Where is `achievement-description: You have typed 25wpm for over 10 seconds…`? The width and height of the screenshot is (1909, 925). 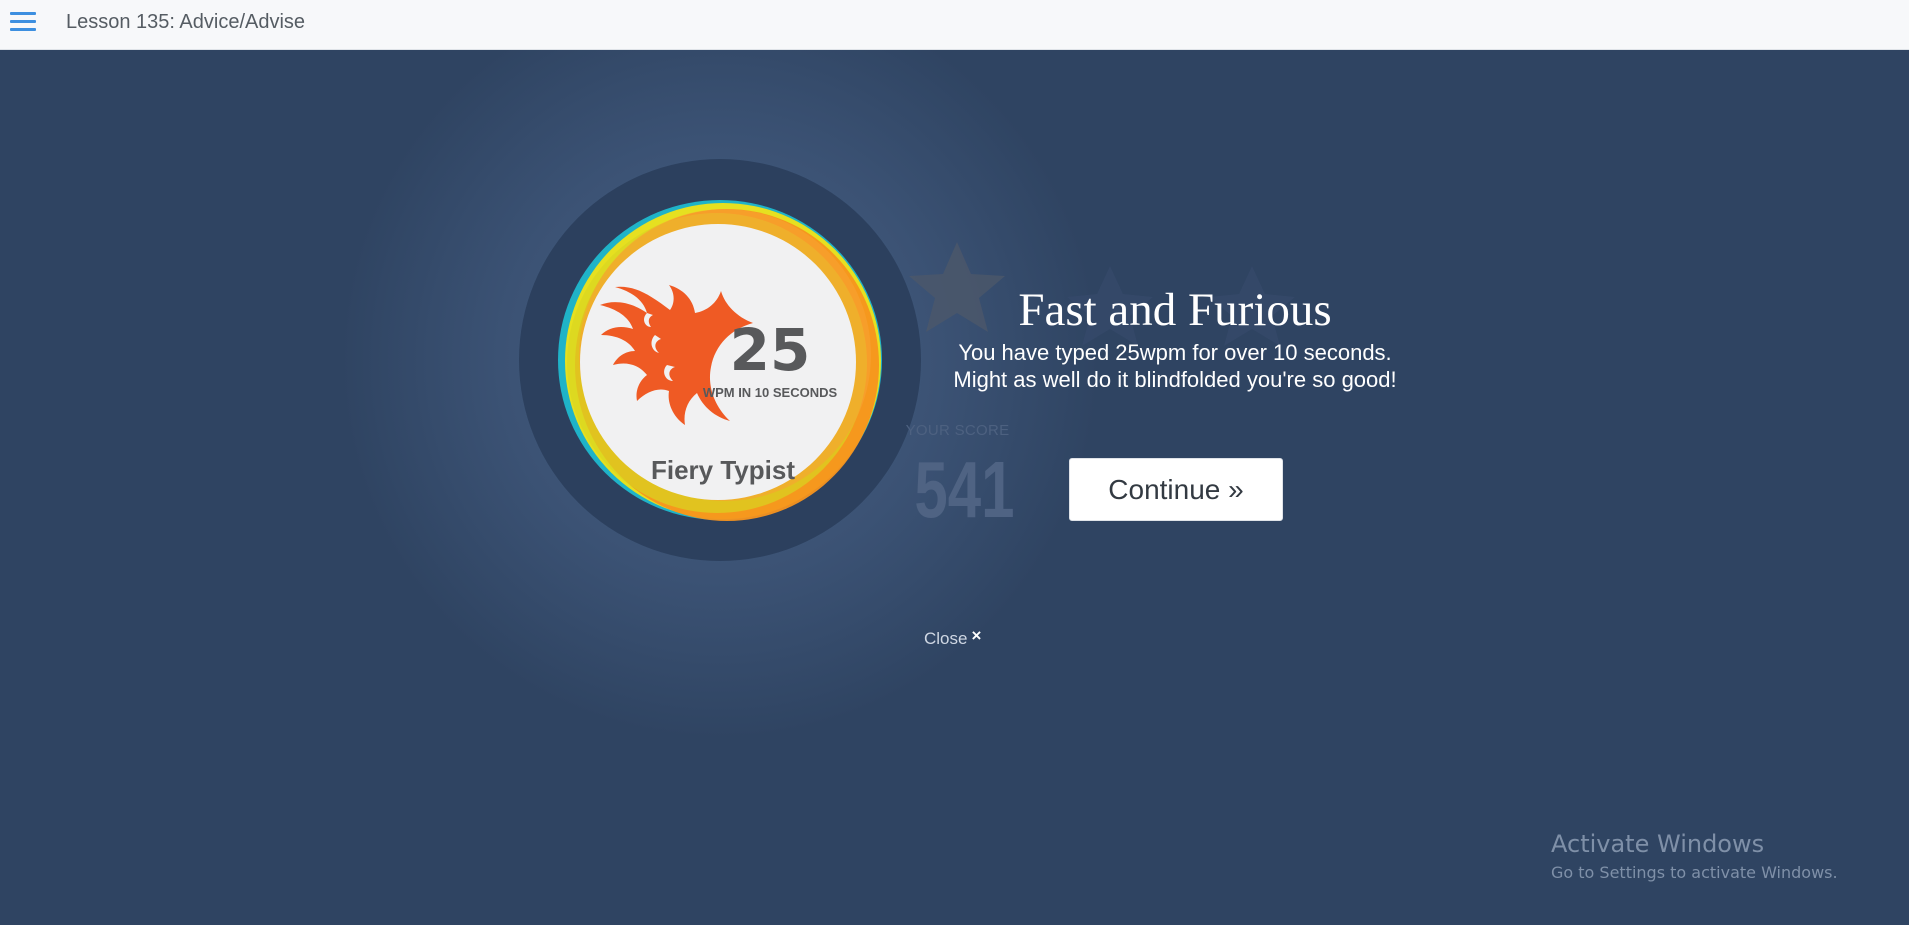
achievement-description: You have typed 25wpm for over 10 seconds… is located at coordinates (1175, 366).